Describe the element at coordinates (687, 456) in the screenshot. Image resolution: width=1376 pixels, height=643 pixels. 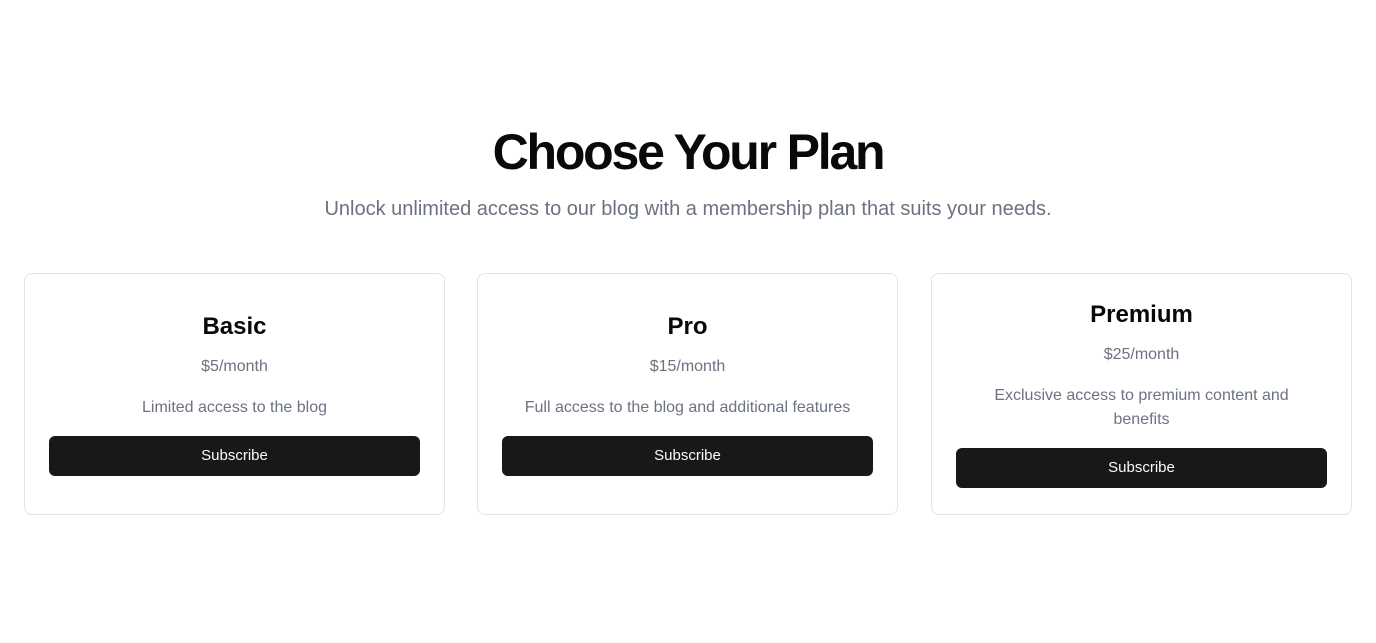
I see `subscribe-button-pro: Subscribe` at that location.